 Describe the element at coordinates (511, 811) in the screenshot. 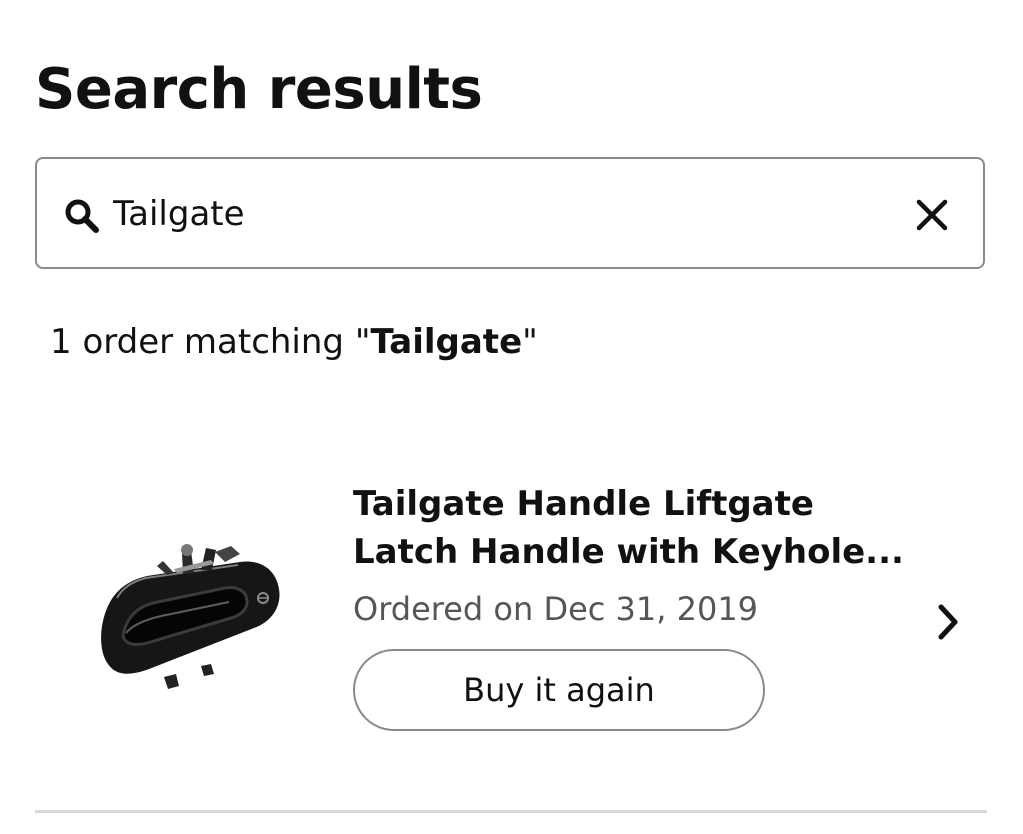

I see `order-divider` at that location.